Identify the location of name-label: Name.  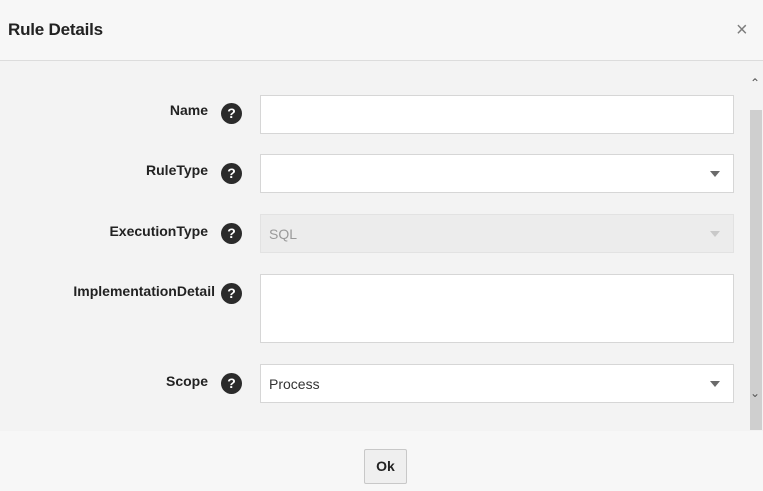
(188, 110).